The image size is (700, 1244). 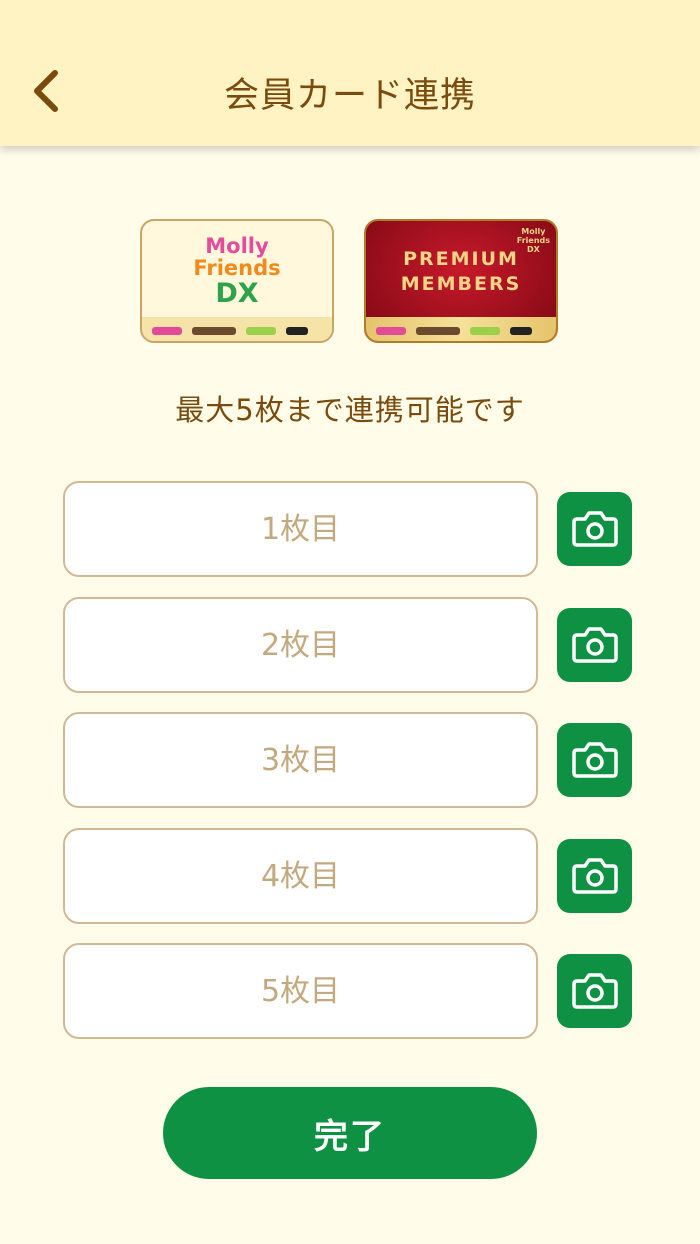 I want to click on chevron-left-icon, so click(x=46, y=91).